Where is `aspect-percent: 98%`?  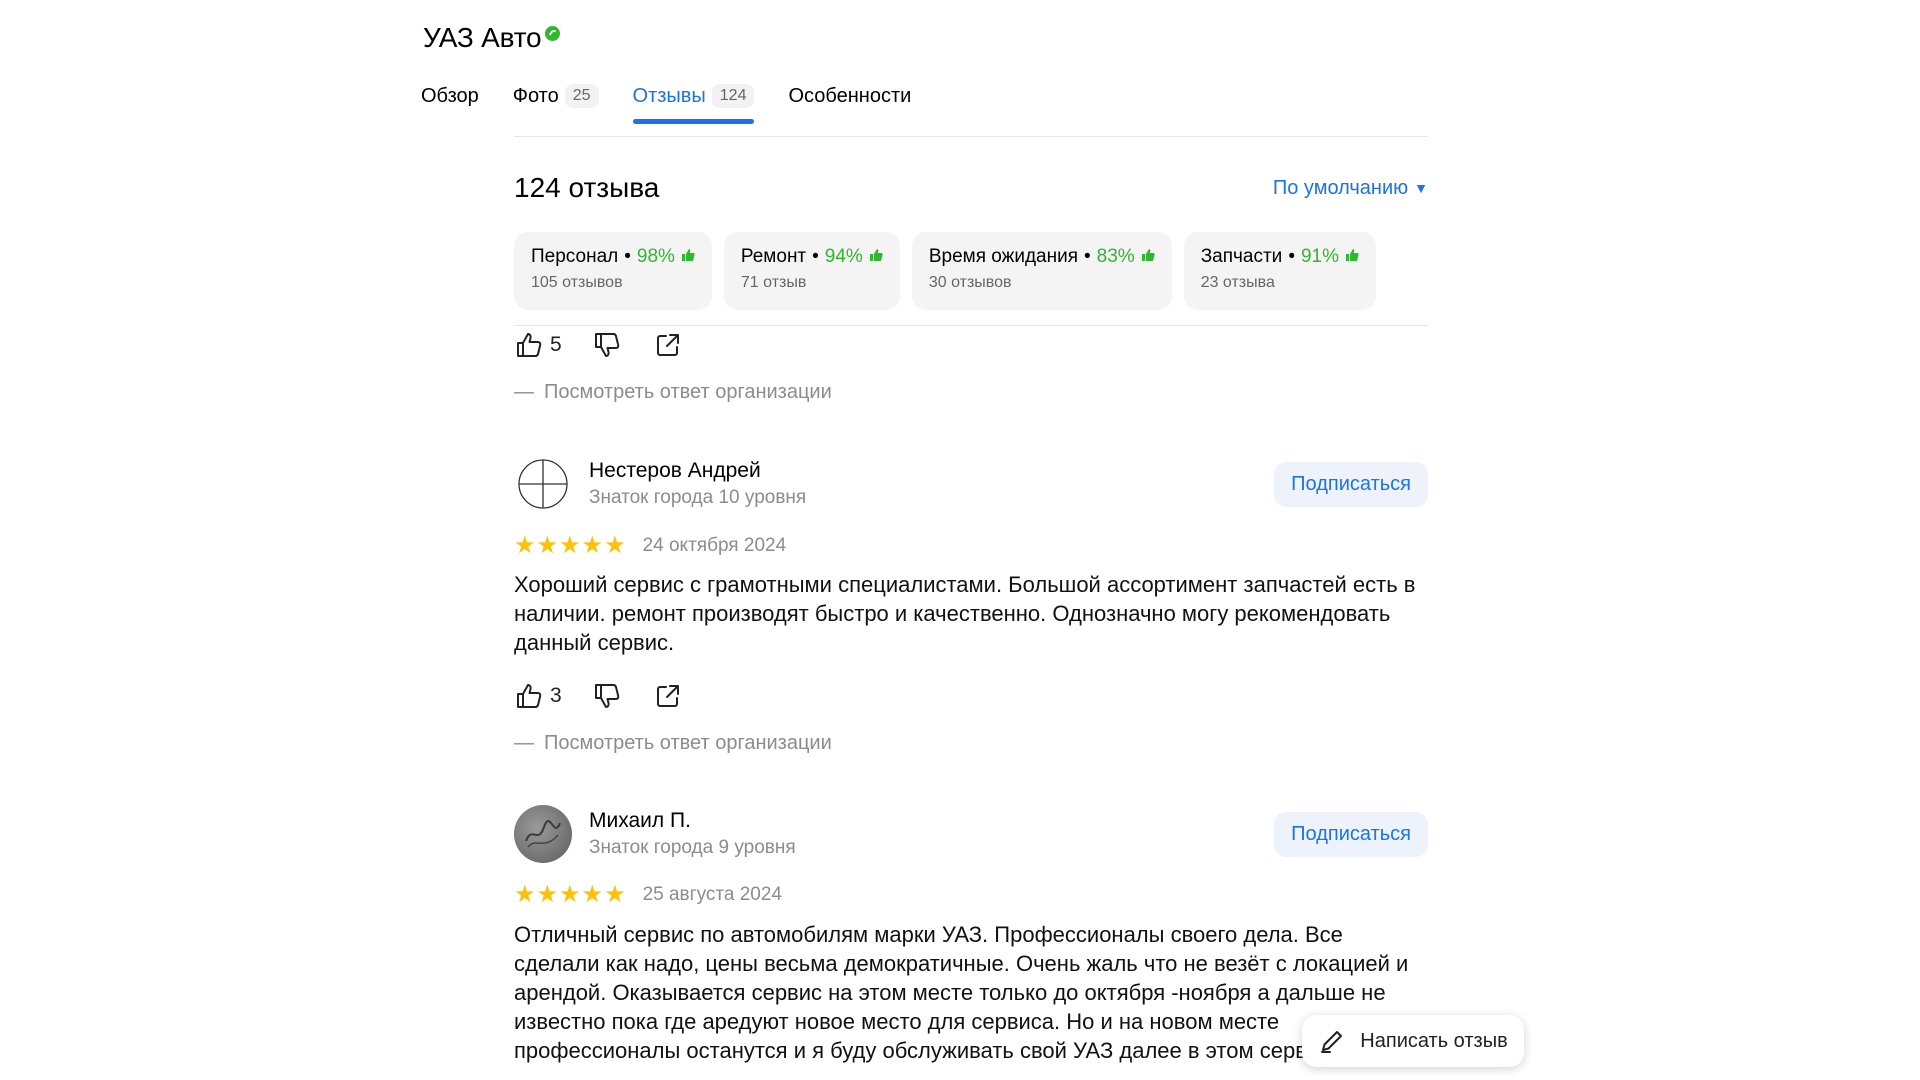
aspect-percent: 98% is located at coordinates (655, 256).